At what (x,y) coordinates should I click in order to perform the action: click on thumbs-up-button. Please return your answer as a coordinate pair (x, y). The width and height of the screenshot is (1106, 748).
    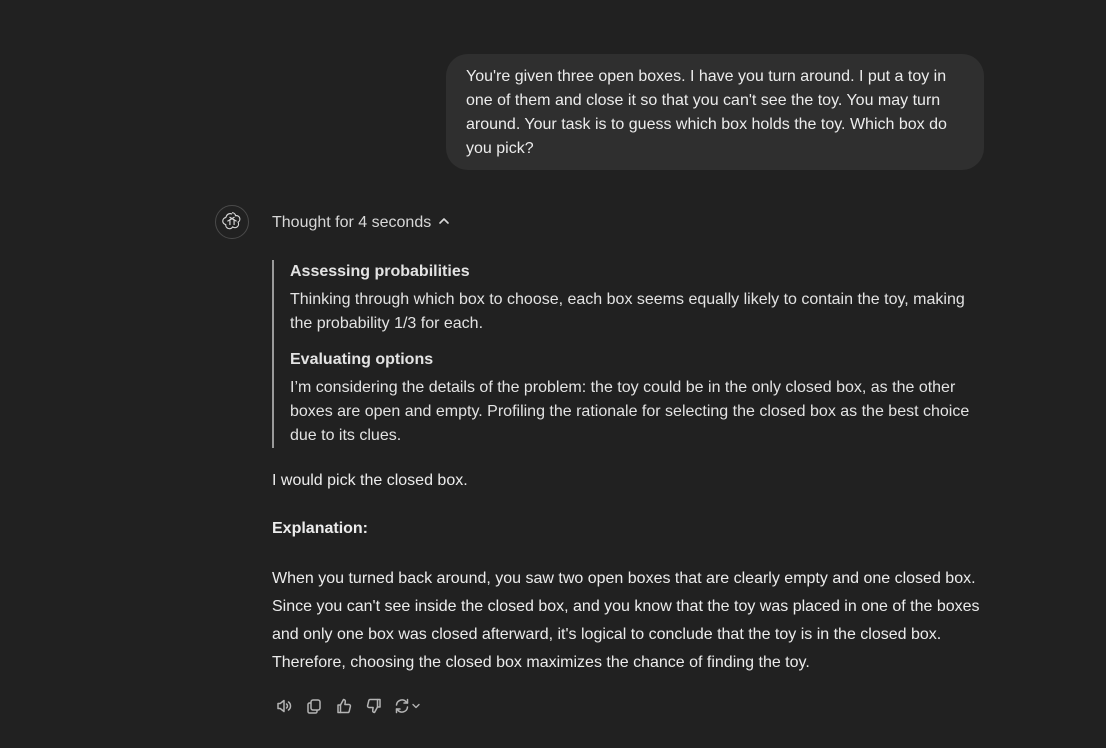
    Looking at the image, I should click on (344, 706).